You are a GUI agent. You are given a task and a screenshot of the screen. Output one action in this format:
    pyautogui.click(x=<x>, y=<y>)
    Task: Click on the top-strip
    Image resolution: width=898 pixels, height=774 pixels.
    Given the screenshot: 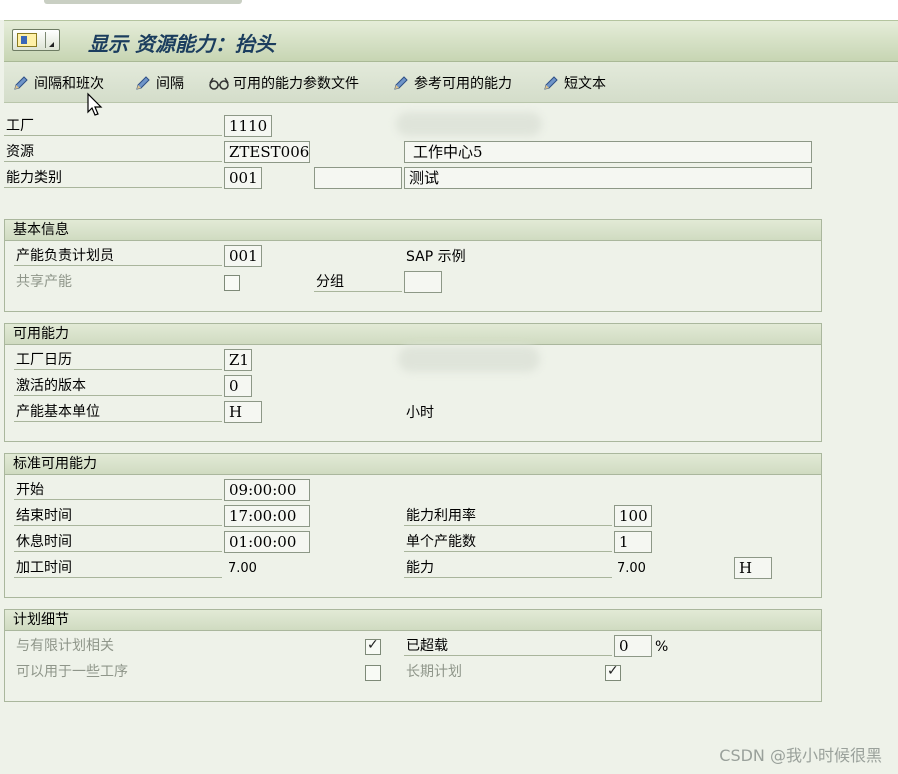 What is the action you would take?
    pyautogui.click(x=449, y=10)
    